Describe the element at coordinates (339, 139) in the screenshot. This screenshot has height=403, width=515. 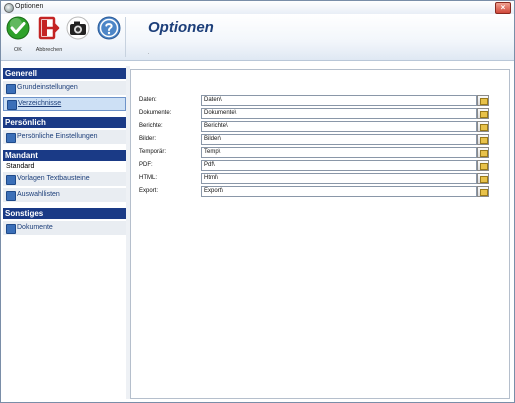
I see `bilder-path-field: Bilder\` at that location.